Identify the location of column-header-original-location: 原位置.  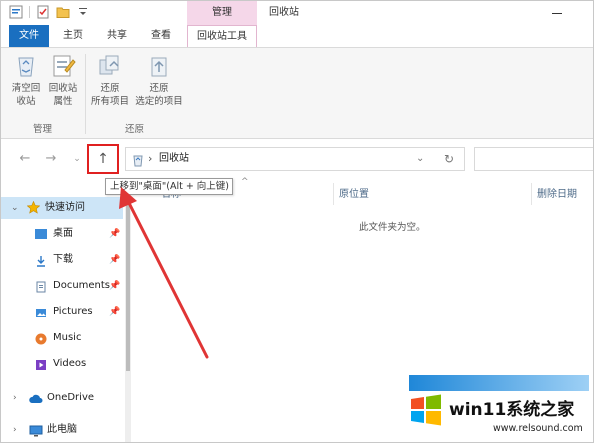
(354, 192).